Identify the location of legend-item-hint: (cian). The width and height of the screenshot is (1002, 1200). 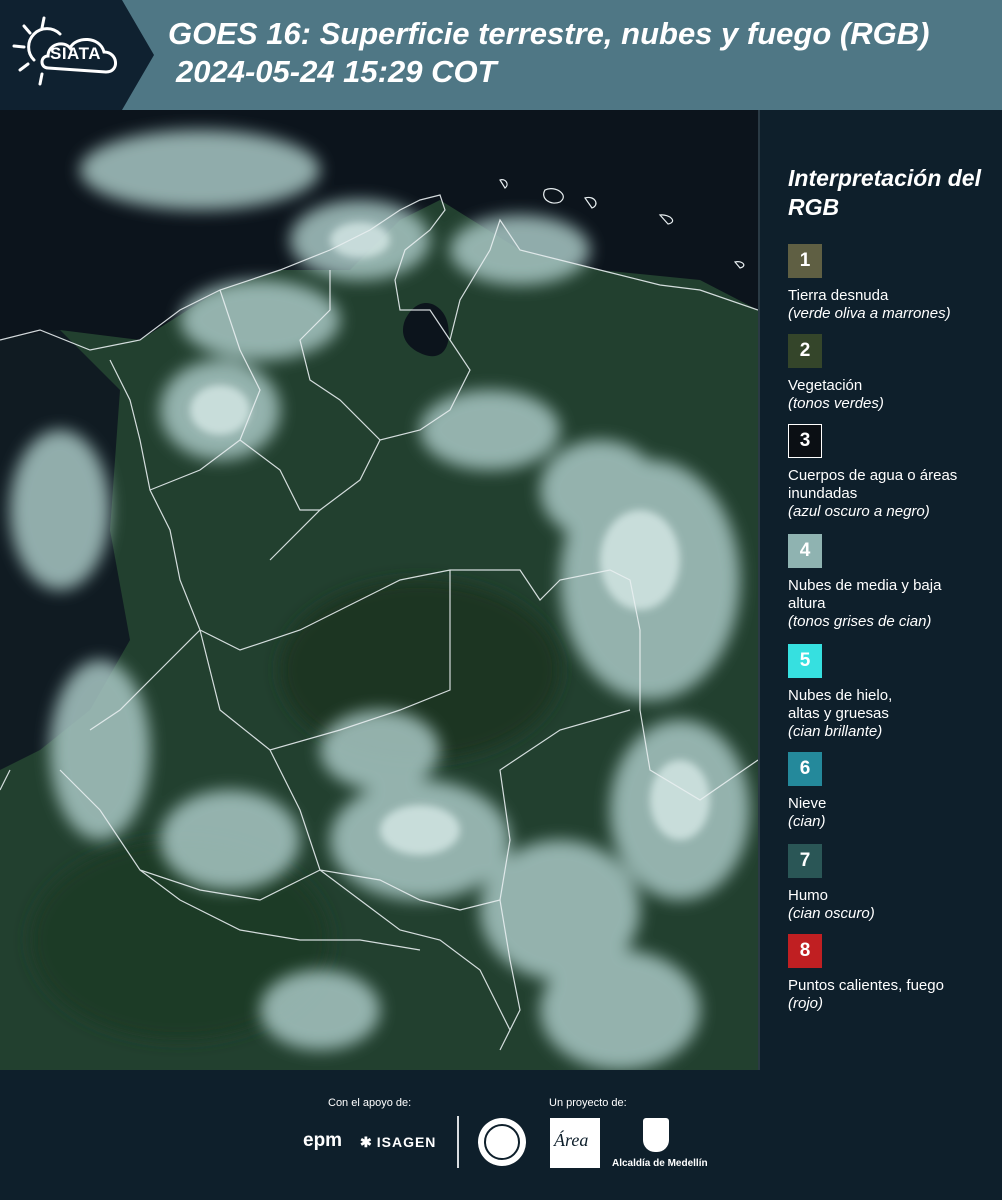
(807, 821).